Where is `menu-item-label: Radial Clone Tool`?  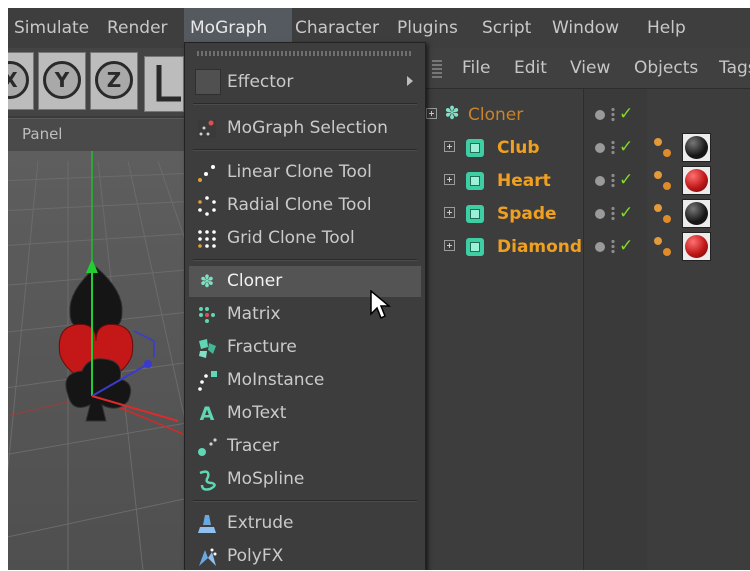
menu-item-label: Radial Clone Tool is located at coordinates (299, 205).